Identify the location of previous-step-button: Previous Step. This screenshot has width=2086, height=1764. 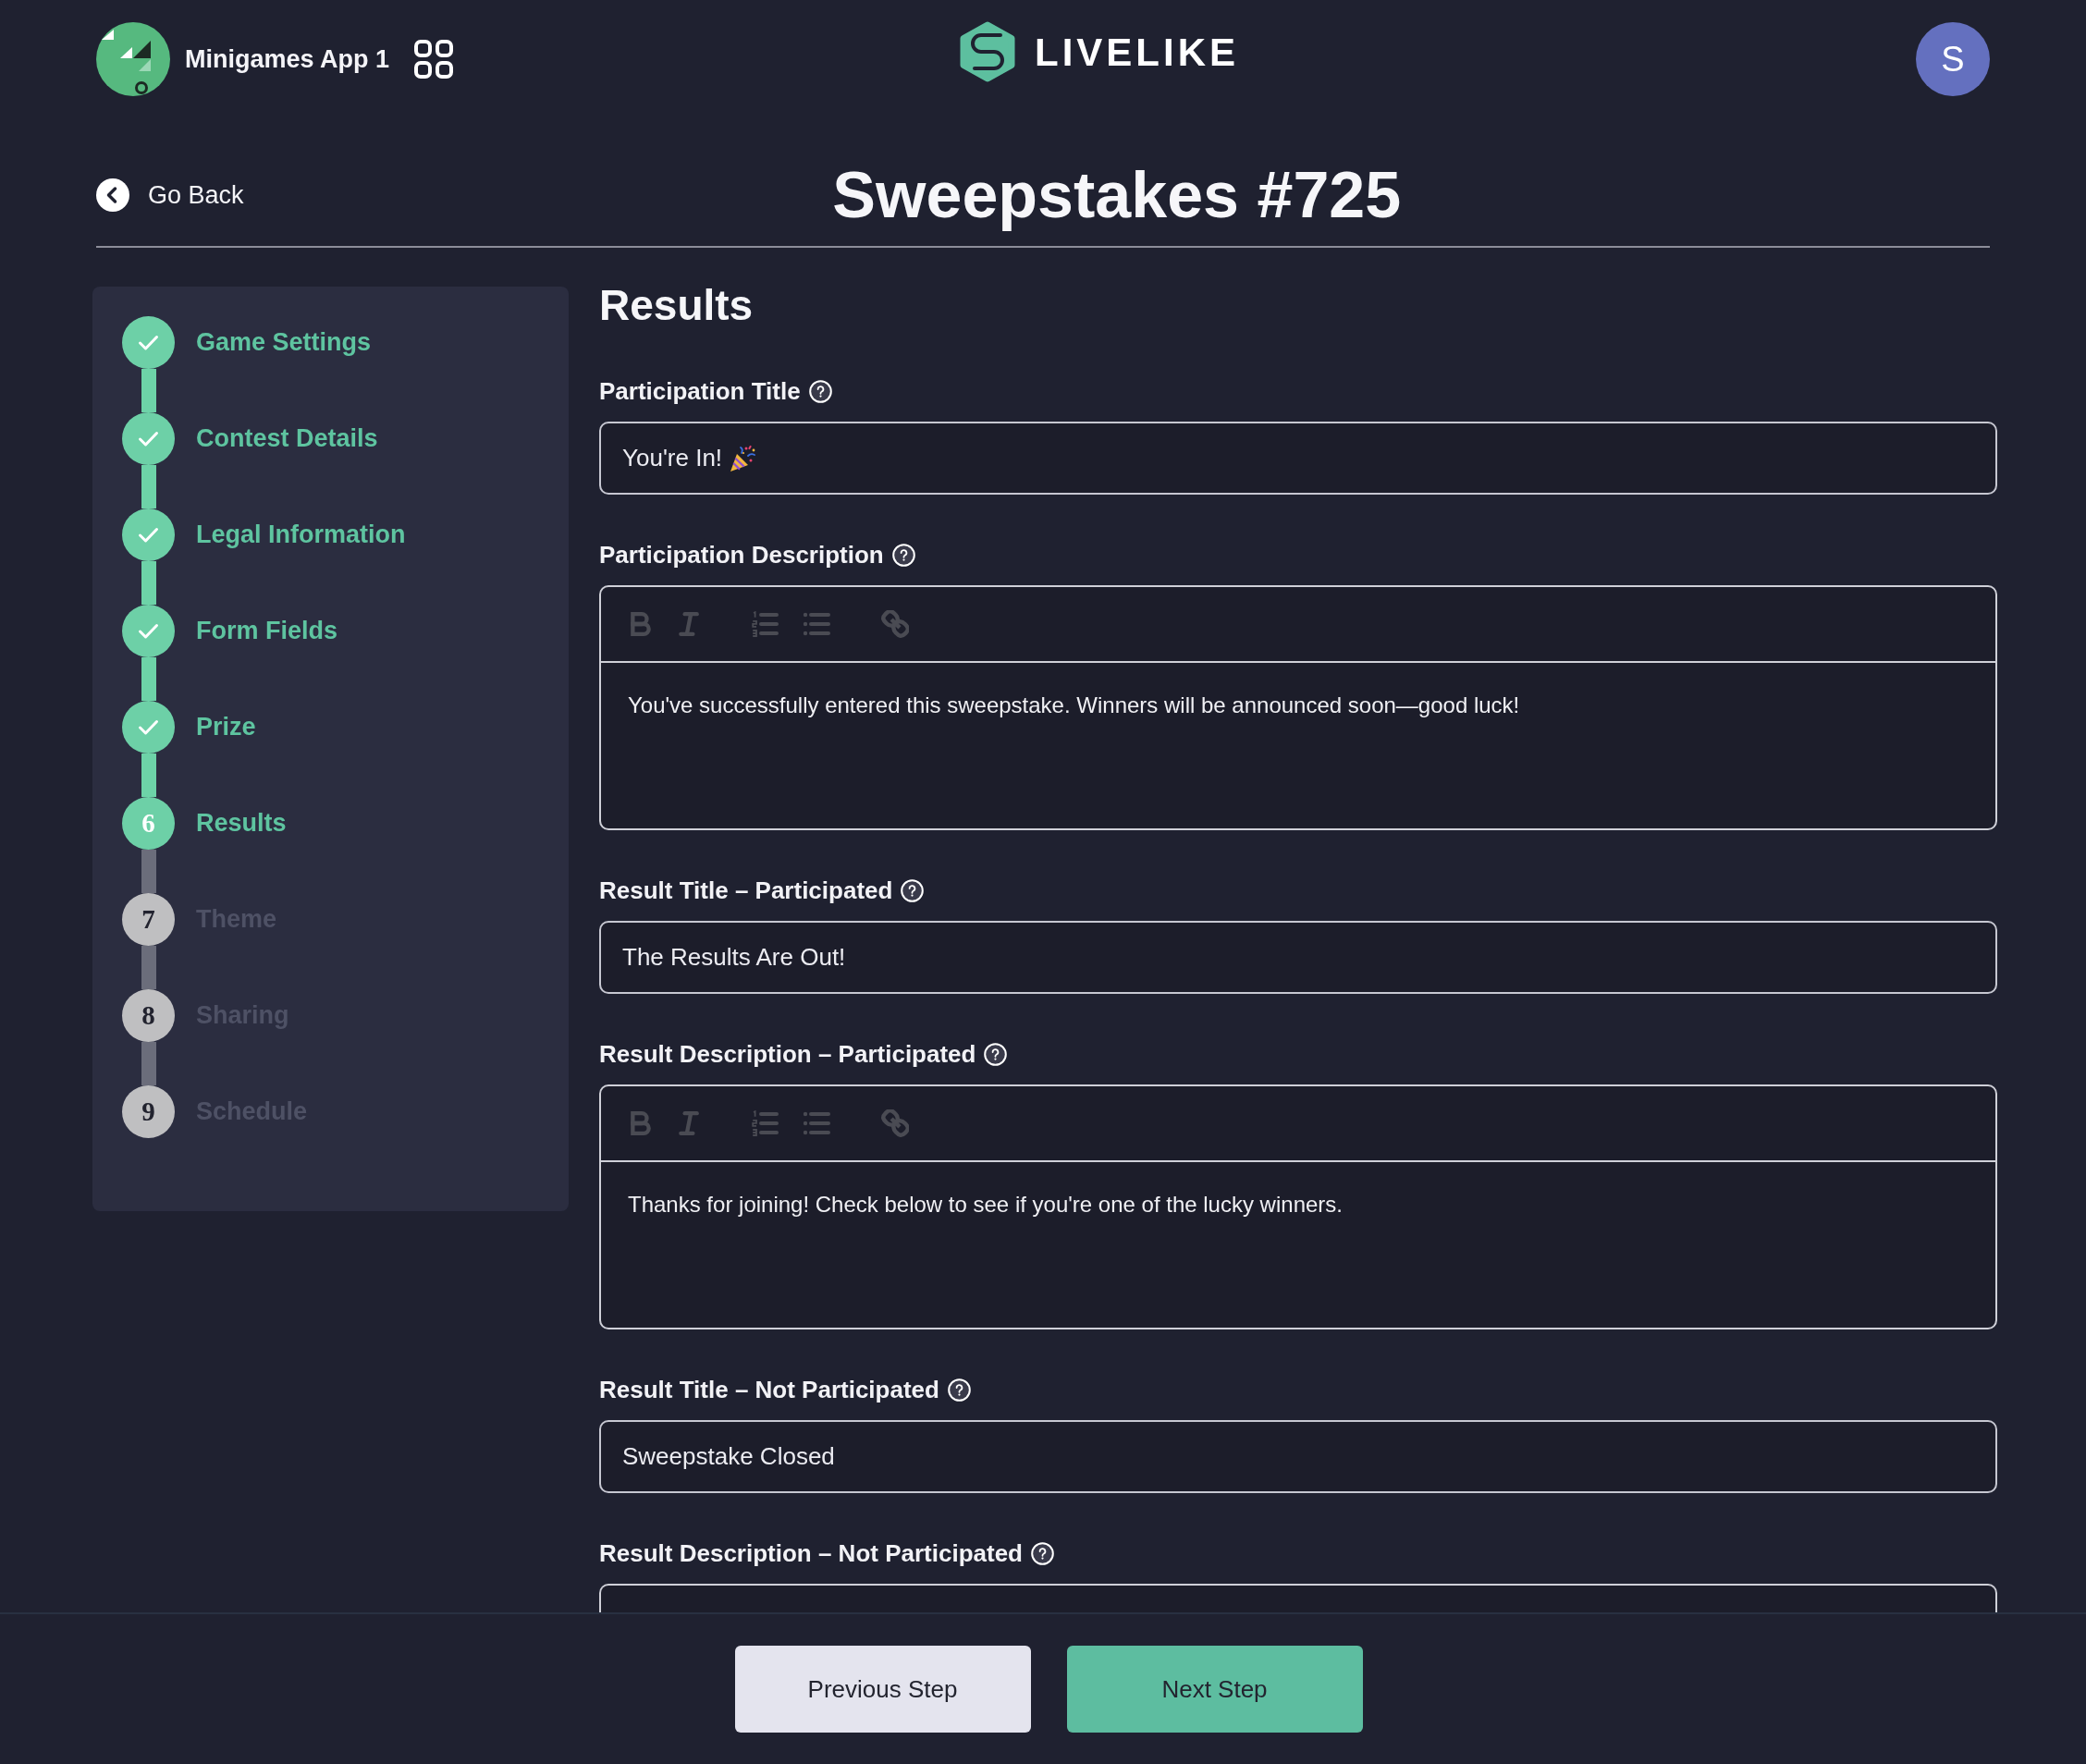
(882, 1690).